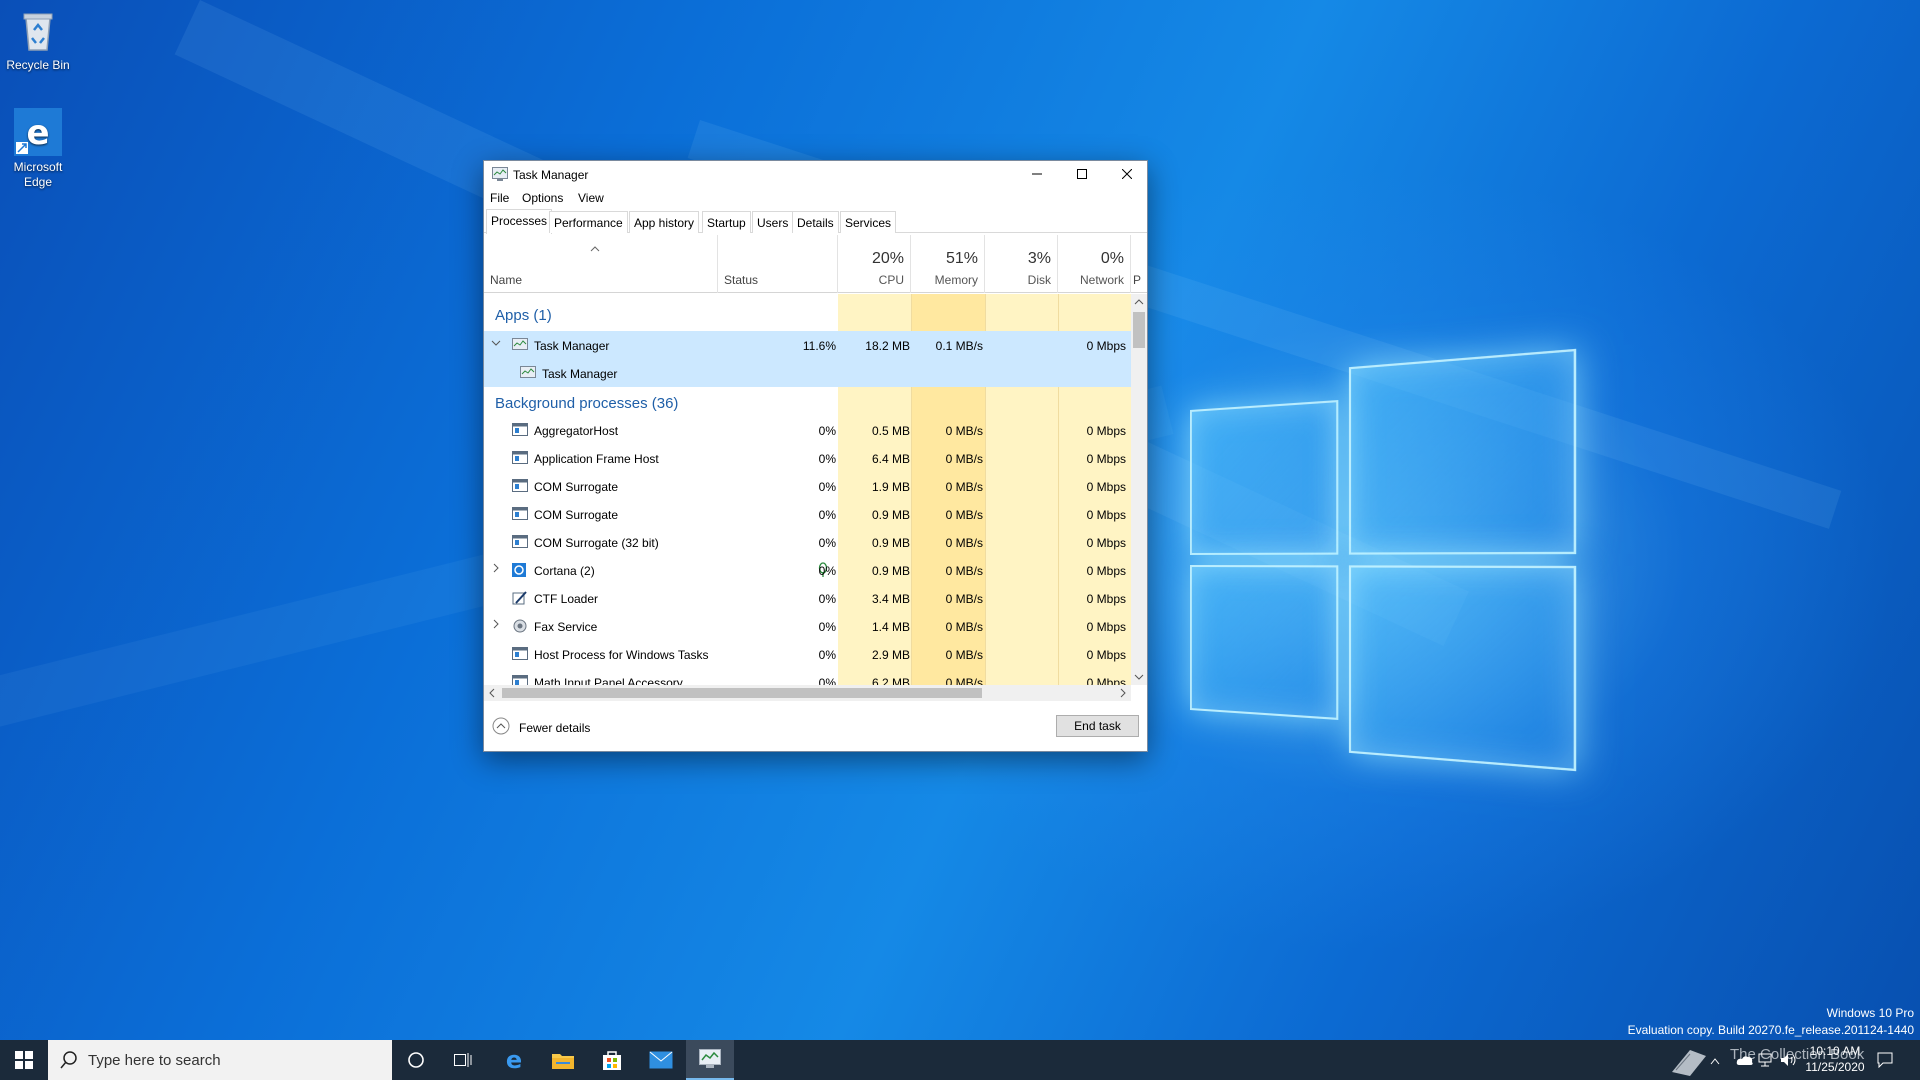 The height and width of the screenshot is (1080, 1920). Describe the element at coordinates (807, 430) in the screenshot. I see `table-row: AggregatorHost 0% 0.5 MB 0 MB/s 0 Mbps` at that location.